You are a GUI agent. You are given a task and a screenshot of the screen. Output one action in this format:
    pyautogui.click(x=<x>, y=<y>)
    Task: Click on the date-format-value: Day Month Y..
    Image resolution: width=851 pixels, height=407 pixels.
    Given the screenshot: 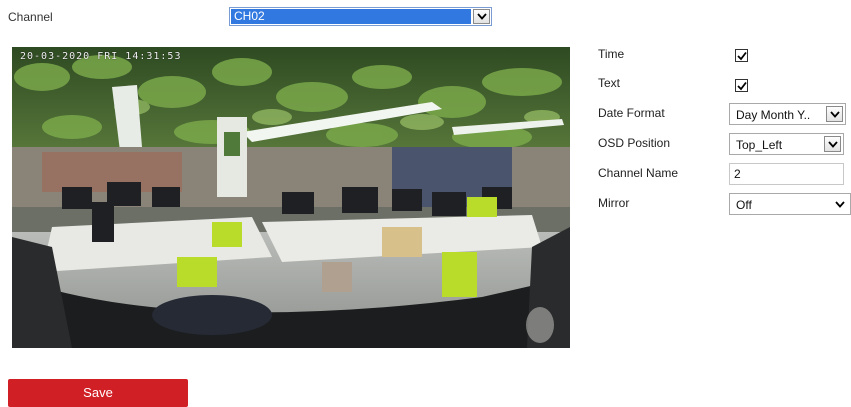 What is the action you would take?
    pyautogui.click(x=773, y=115)
    